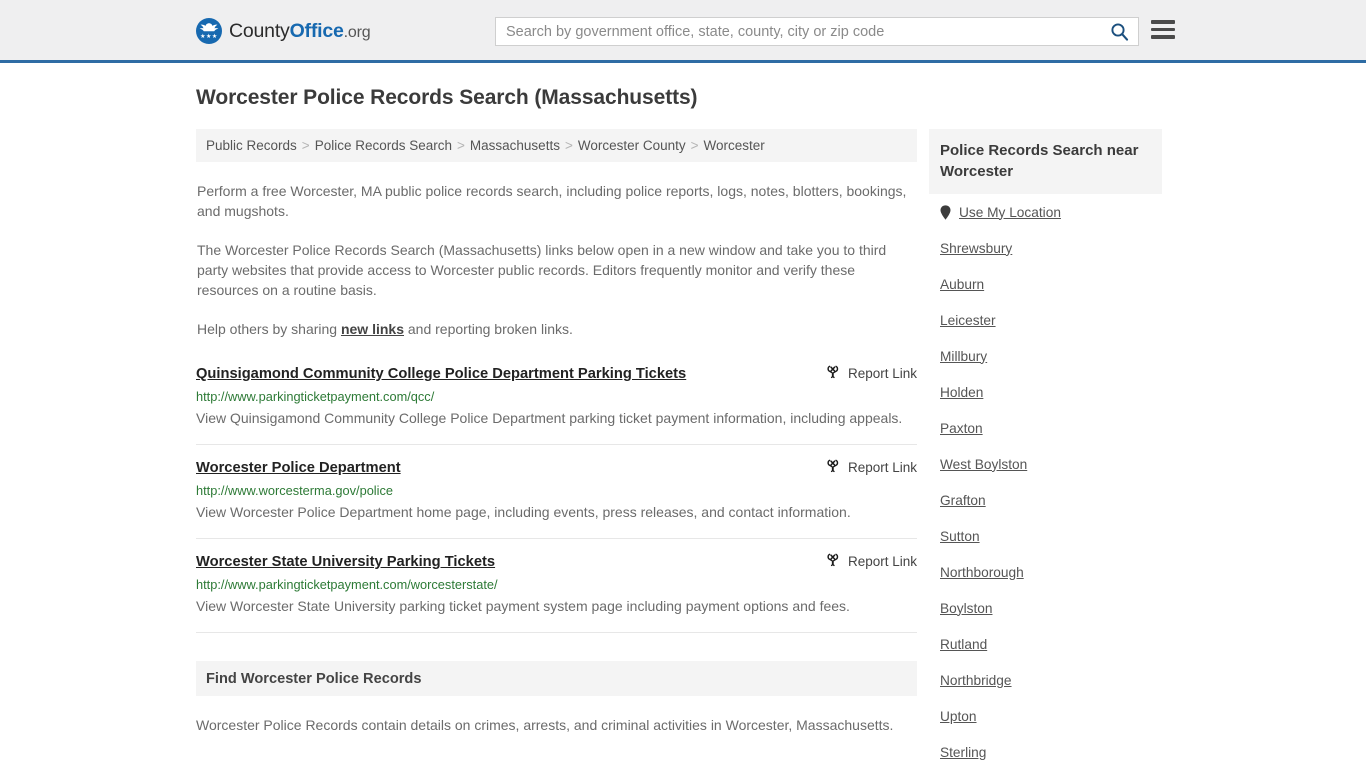 This screenshot has width=1366, height=768. Describe the element at coordinates (976, 680) in the screenshot. I see `city-link: Northbridge` at that location.